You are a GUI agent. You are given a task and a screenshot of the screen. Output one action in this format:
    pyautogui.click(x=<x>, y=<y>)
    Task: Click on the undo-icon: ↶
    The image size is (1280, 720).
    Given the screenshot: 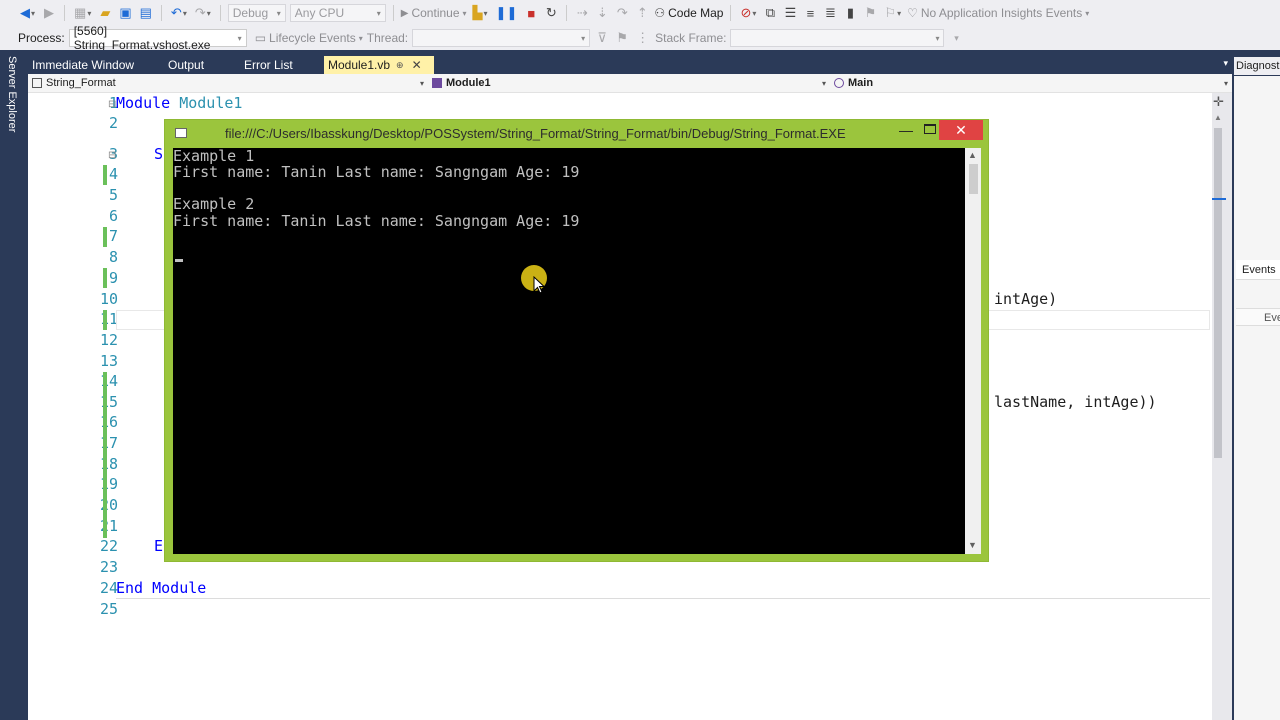 What is the action you would take?
    pyautogui.click(x=179, y=13)
    